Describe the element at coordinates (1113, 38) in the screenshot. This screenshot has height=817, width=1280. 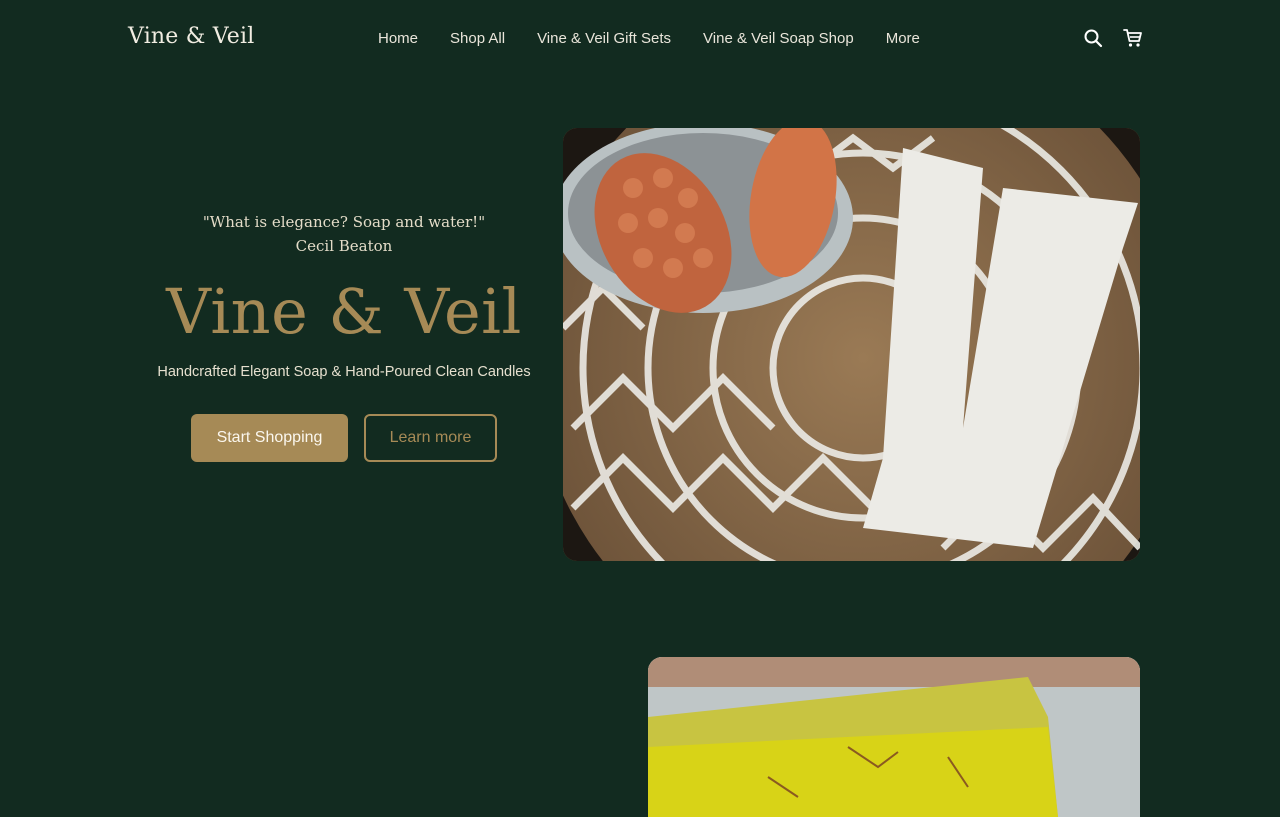
I see `header-icons` at that location.